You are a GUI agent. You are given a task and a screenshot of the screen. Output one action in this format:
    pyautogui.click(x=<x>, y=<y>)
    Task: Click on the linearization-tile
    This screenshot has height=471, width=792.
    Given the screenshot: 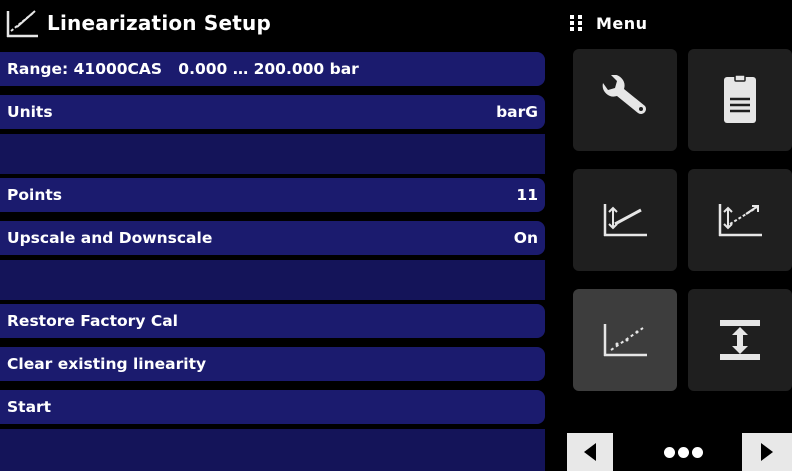 What is the action you would take?
    pyautogui.click(x=625, y=340)
    